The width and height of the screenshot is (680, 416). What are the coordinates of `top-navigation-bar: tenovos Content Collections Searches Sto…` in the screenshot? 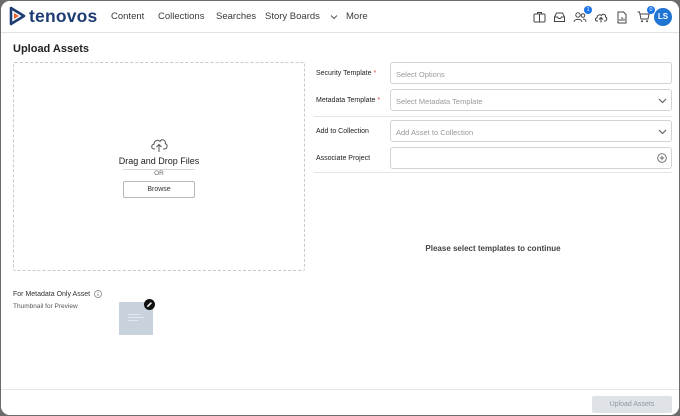 It's located at (340, 17).